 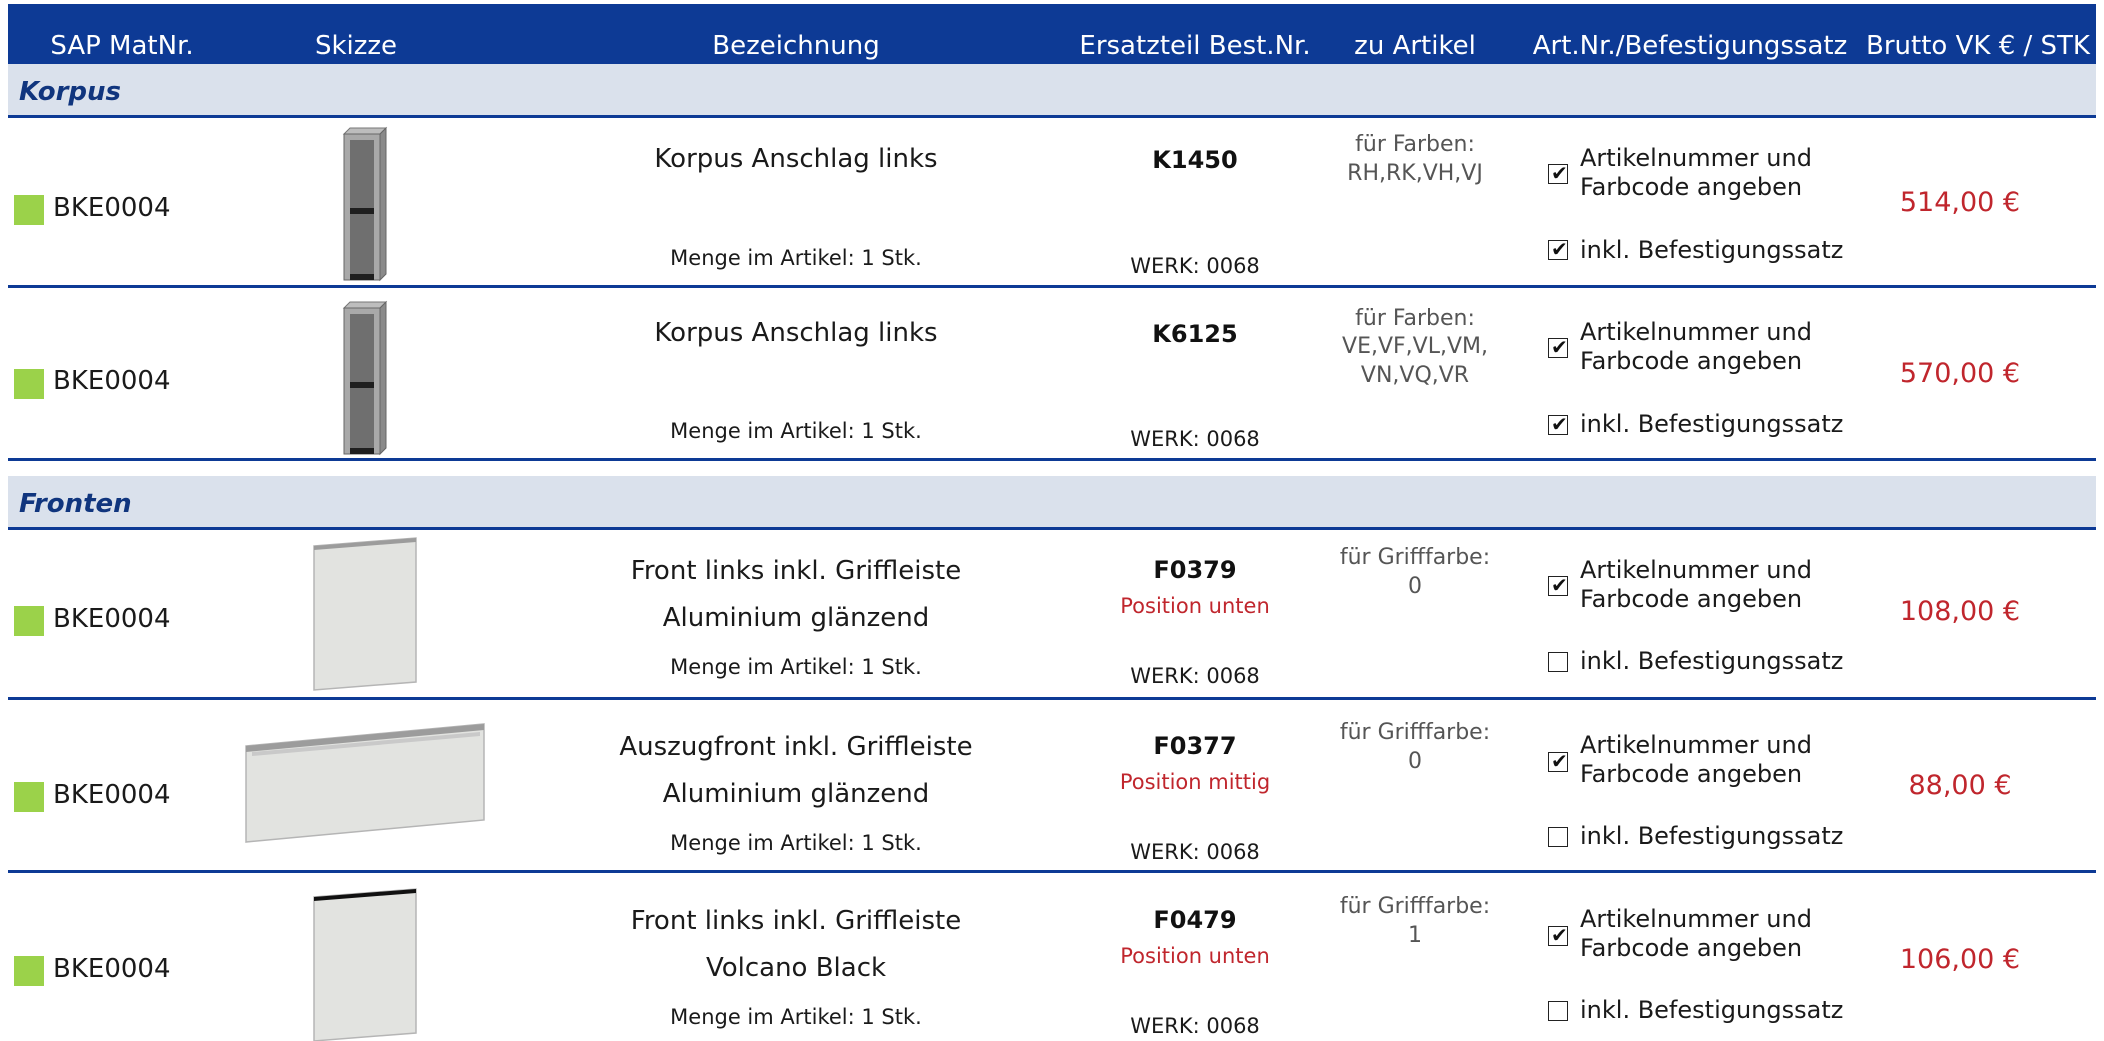 What do you see at coordinates (1415, 375) in the screenshot?
I see `zu-artikel-line3: VN,VQ,VR` at bounding box center [1415, 375].